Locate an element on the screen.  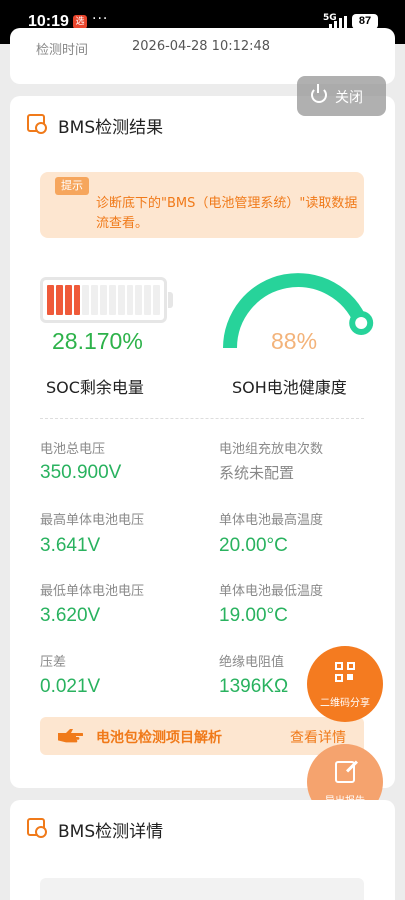
report-icon is located at coordinates (37, 124).